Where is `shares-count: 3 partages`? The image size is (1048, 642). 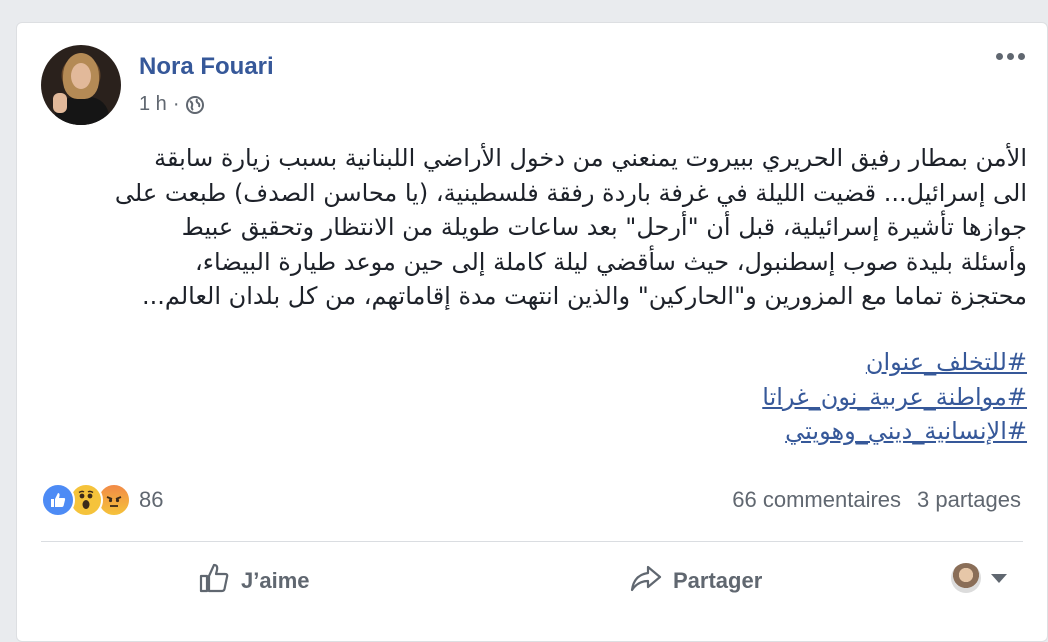
shares-count: 3 partages is located at coordinates (969, 500).